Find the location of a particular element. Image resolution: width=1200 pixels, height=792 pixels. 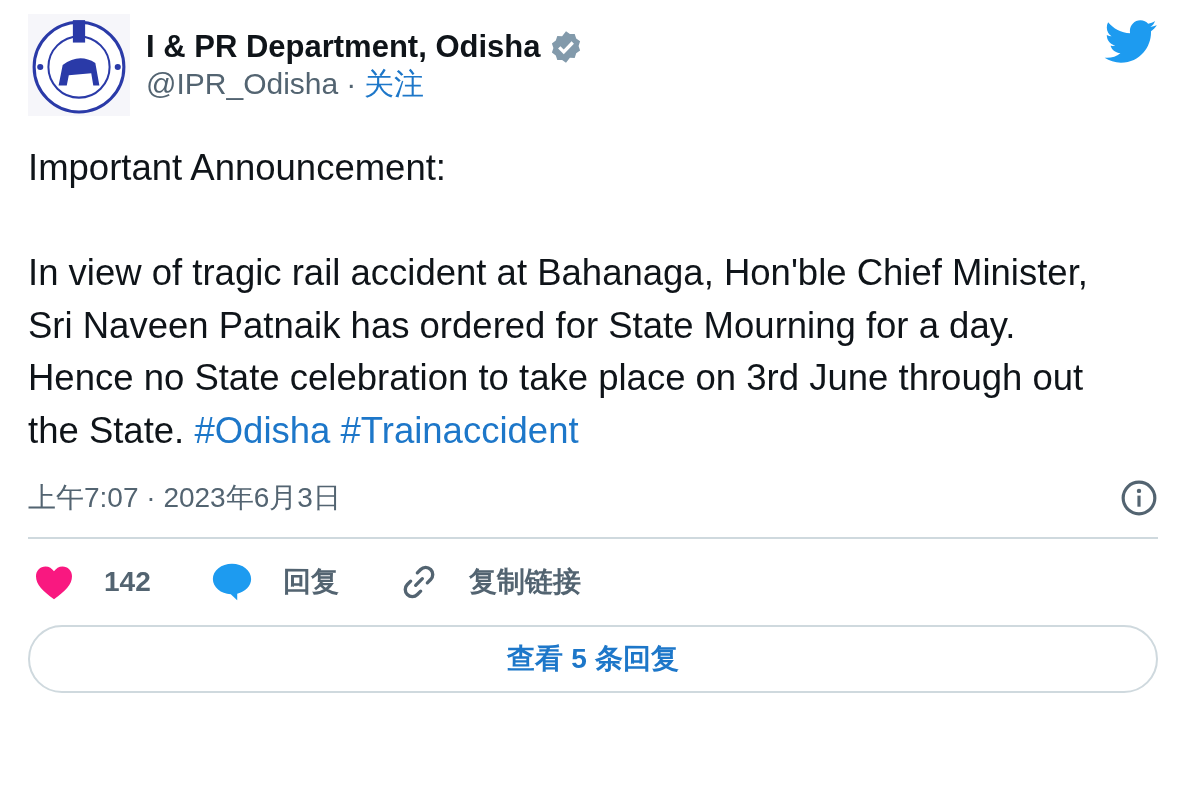

action-label: 复制链接 is located at coordinates (524, 582).